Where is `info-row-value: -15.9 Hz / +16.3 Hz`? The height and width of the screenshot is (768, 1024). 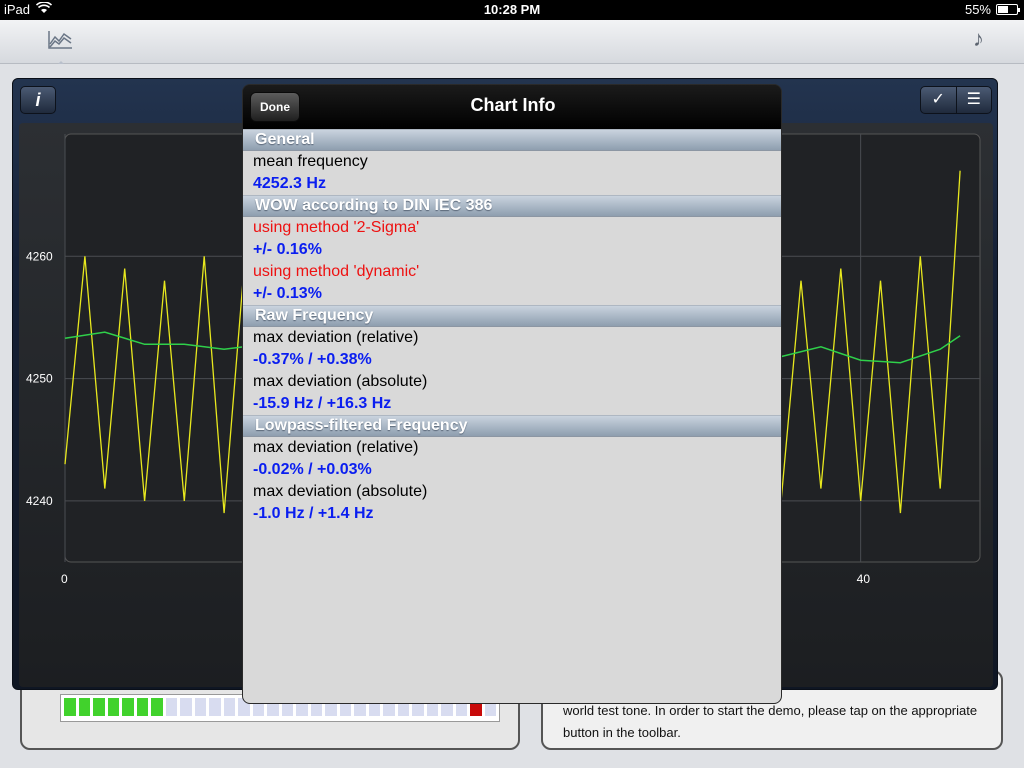 info-row-value: -15.9 Hz / +16.3 Hz is located at coordinates (322, 403).